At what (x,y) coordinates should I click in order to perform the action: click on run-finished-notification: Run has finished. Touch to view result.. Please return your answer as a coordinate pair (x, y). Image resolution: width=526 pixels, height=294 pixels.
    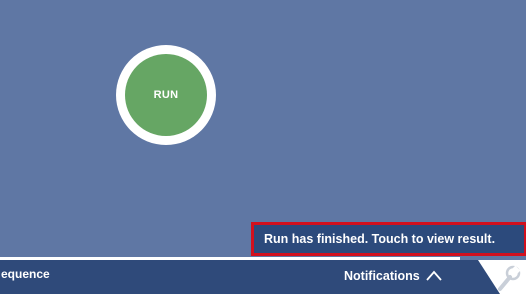
    Looking at the image, I should click on (388, 239).